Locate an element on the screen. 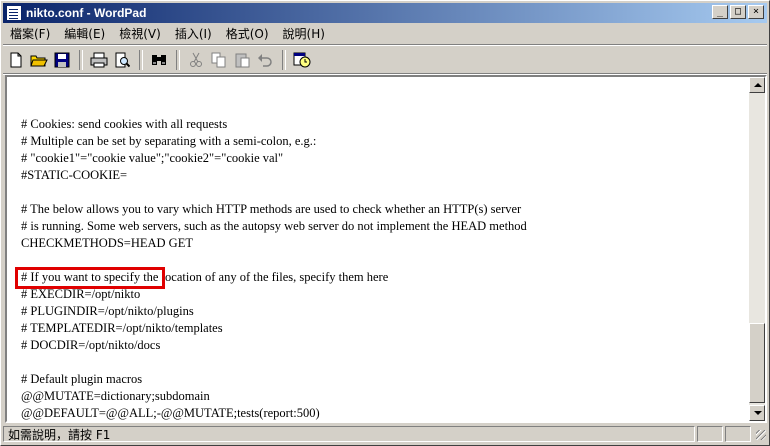 This screenshot has width=770, height=446. scissors-icon is located at coordinates (196, 59).